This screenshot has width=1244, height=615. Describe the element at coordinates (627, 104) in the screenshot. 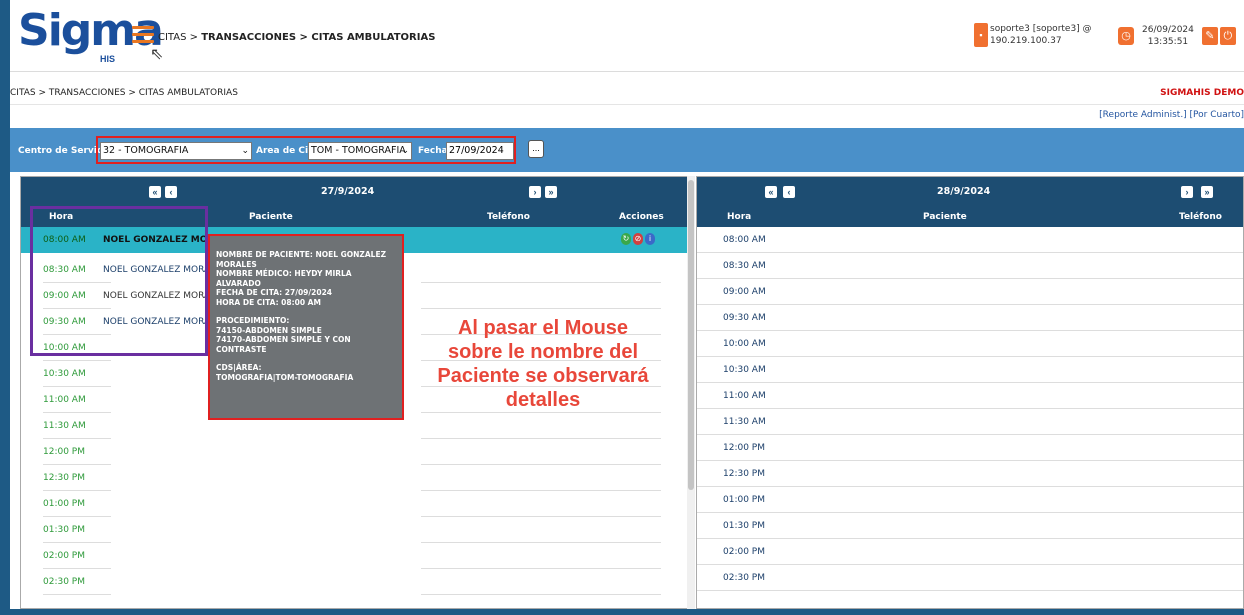

I see `divider` at that location.